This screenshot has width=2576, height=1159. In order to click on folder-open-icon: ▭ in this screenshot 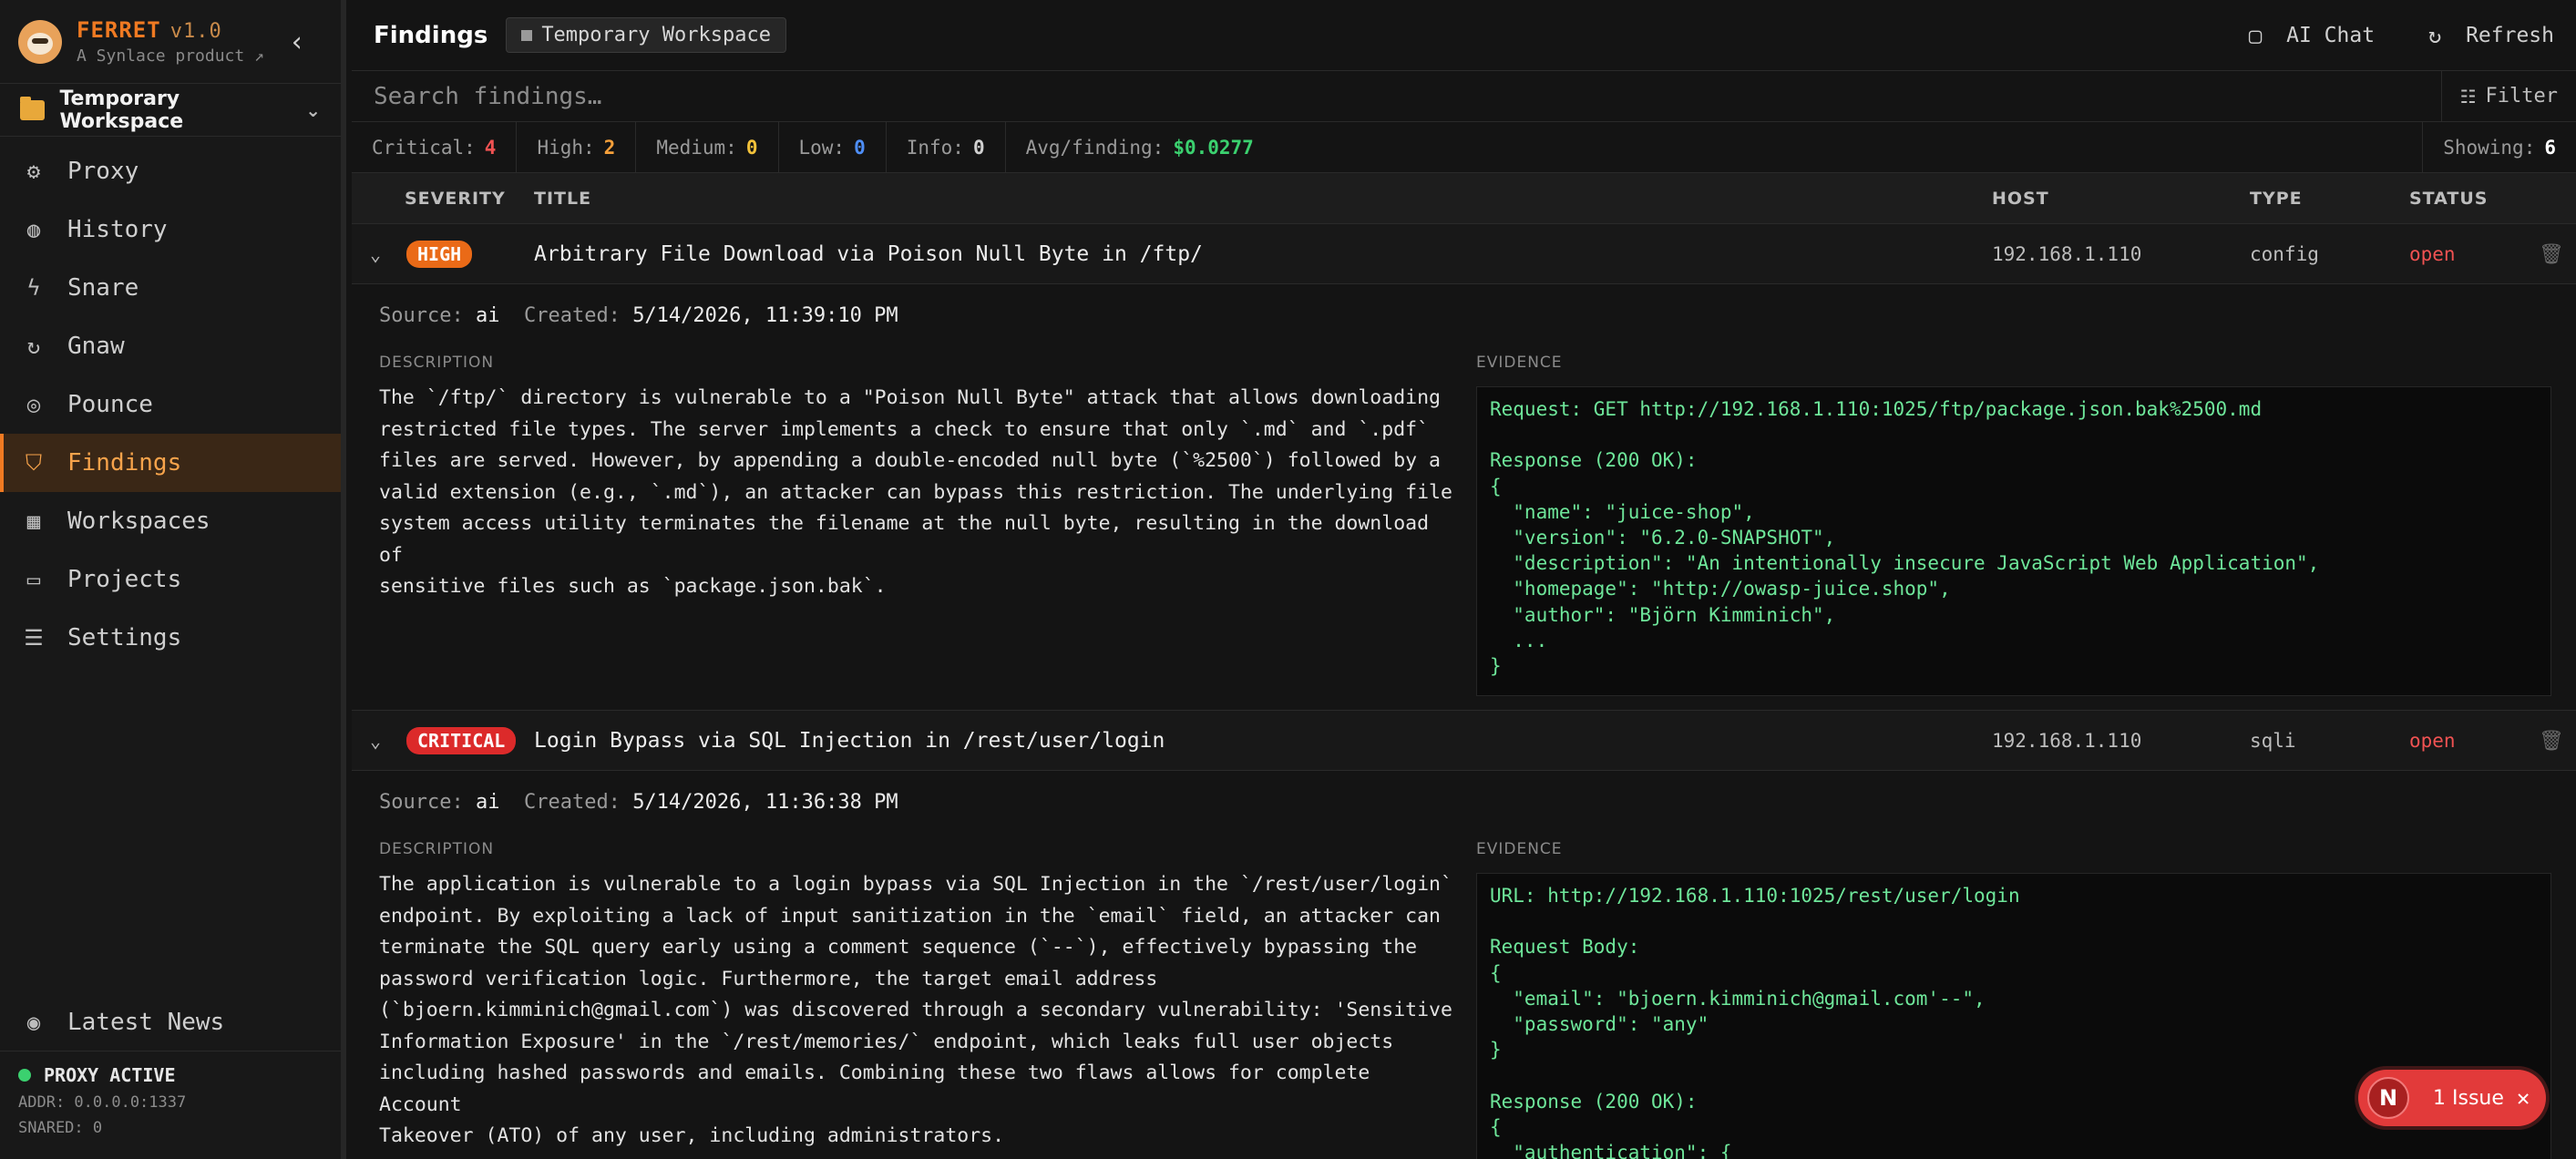, I will do `click(34, 579)`.